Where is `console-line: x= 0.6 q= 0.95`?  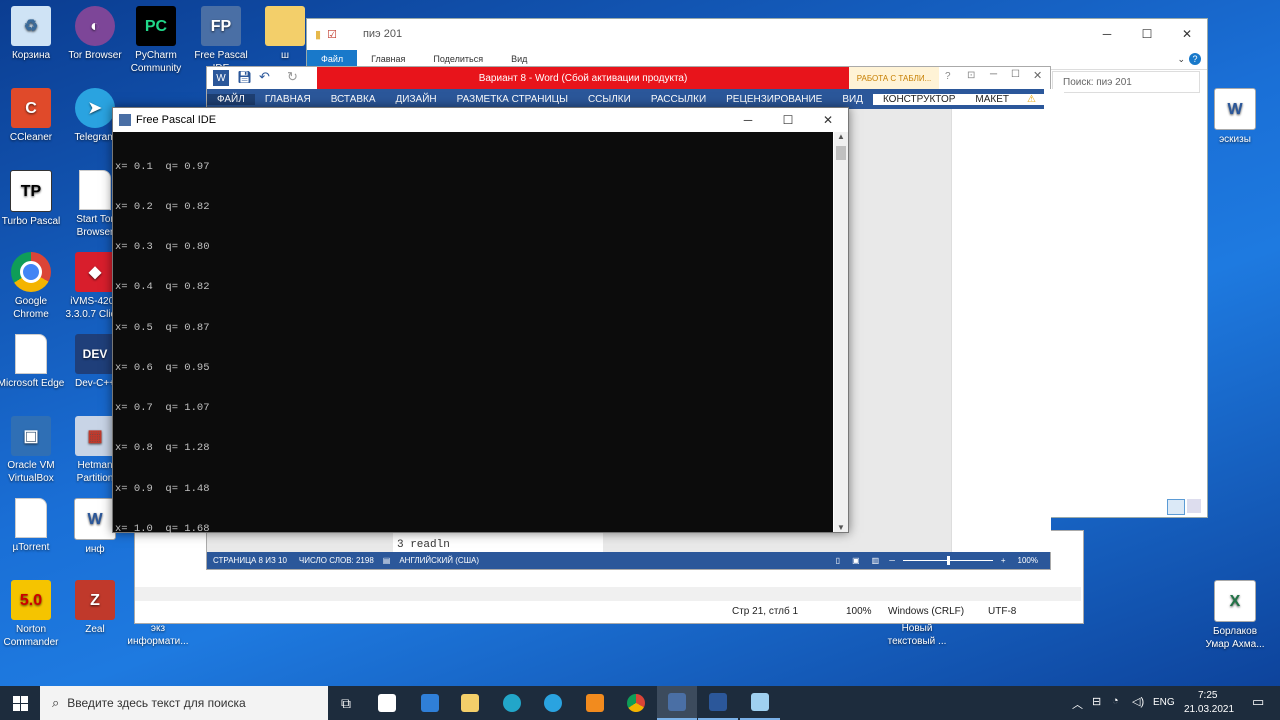
console-line: x= 0.6 q= 0.95 is located at coordinates (162, 367).